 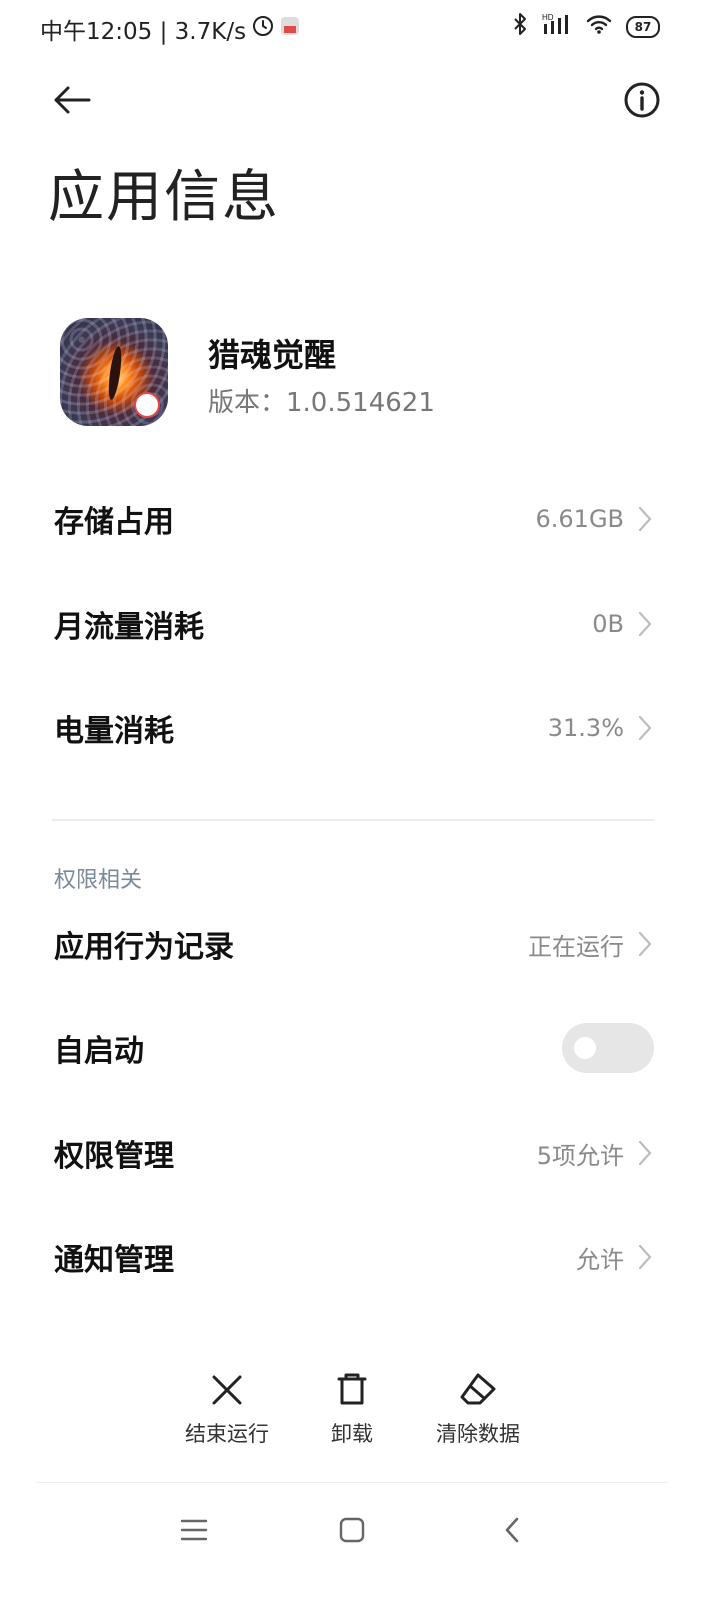 I want to click on wifi-icon, so click(x=599, y=26).